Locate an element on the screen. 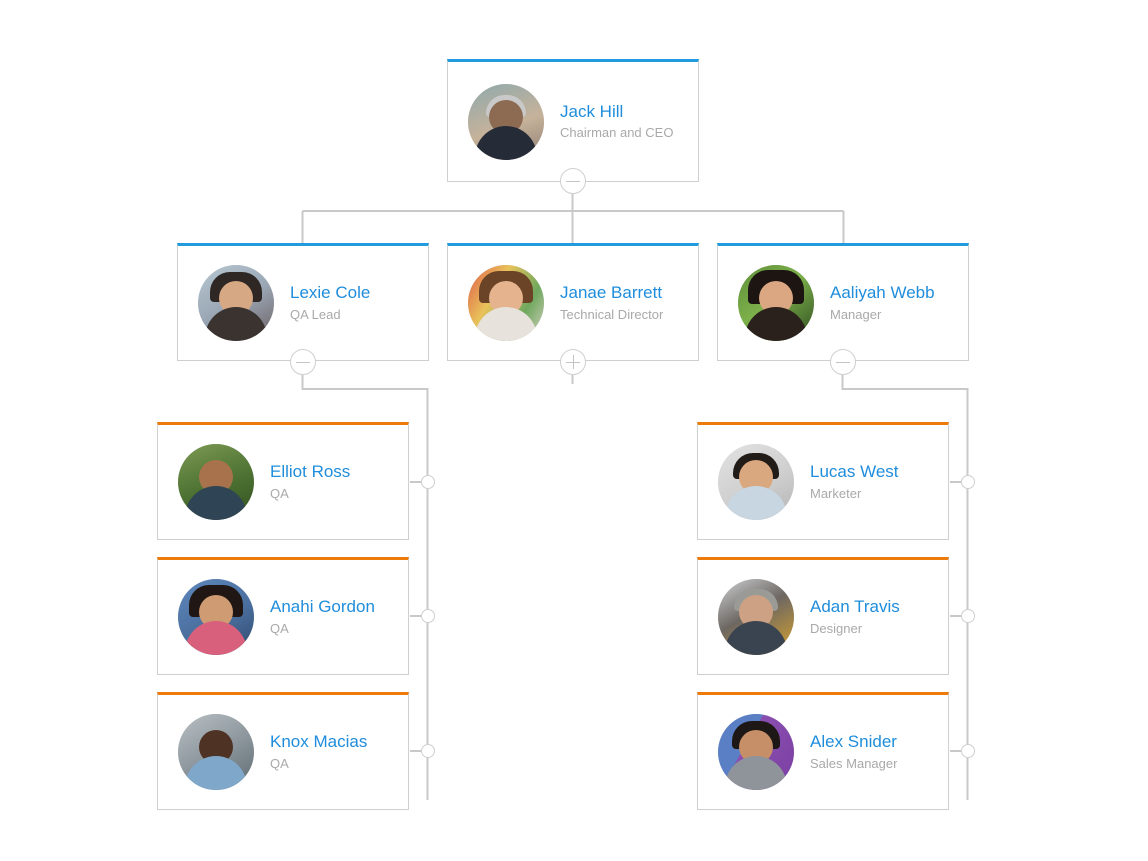 The width and height of the screenshot is (1148, 861). node-card-anahi-gordon: Anahi Gordon QA is located at coordinates (283, 616).